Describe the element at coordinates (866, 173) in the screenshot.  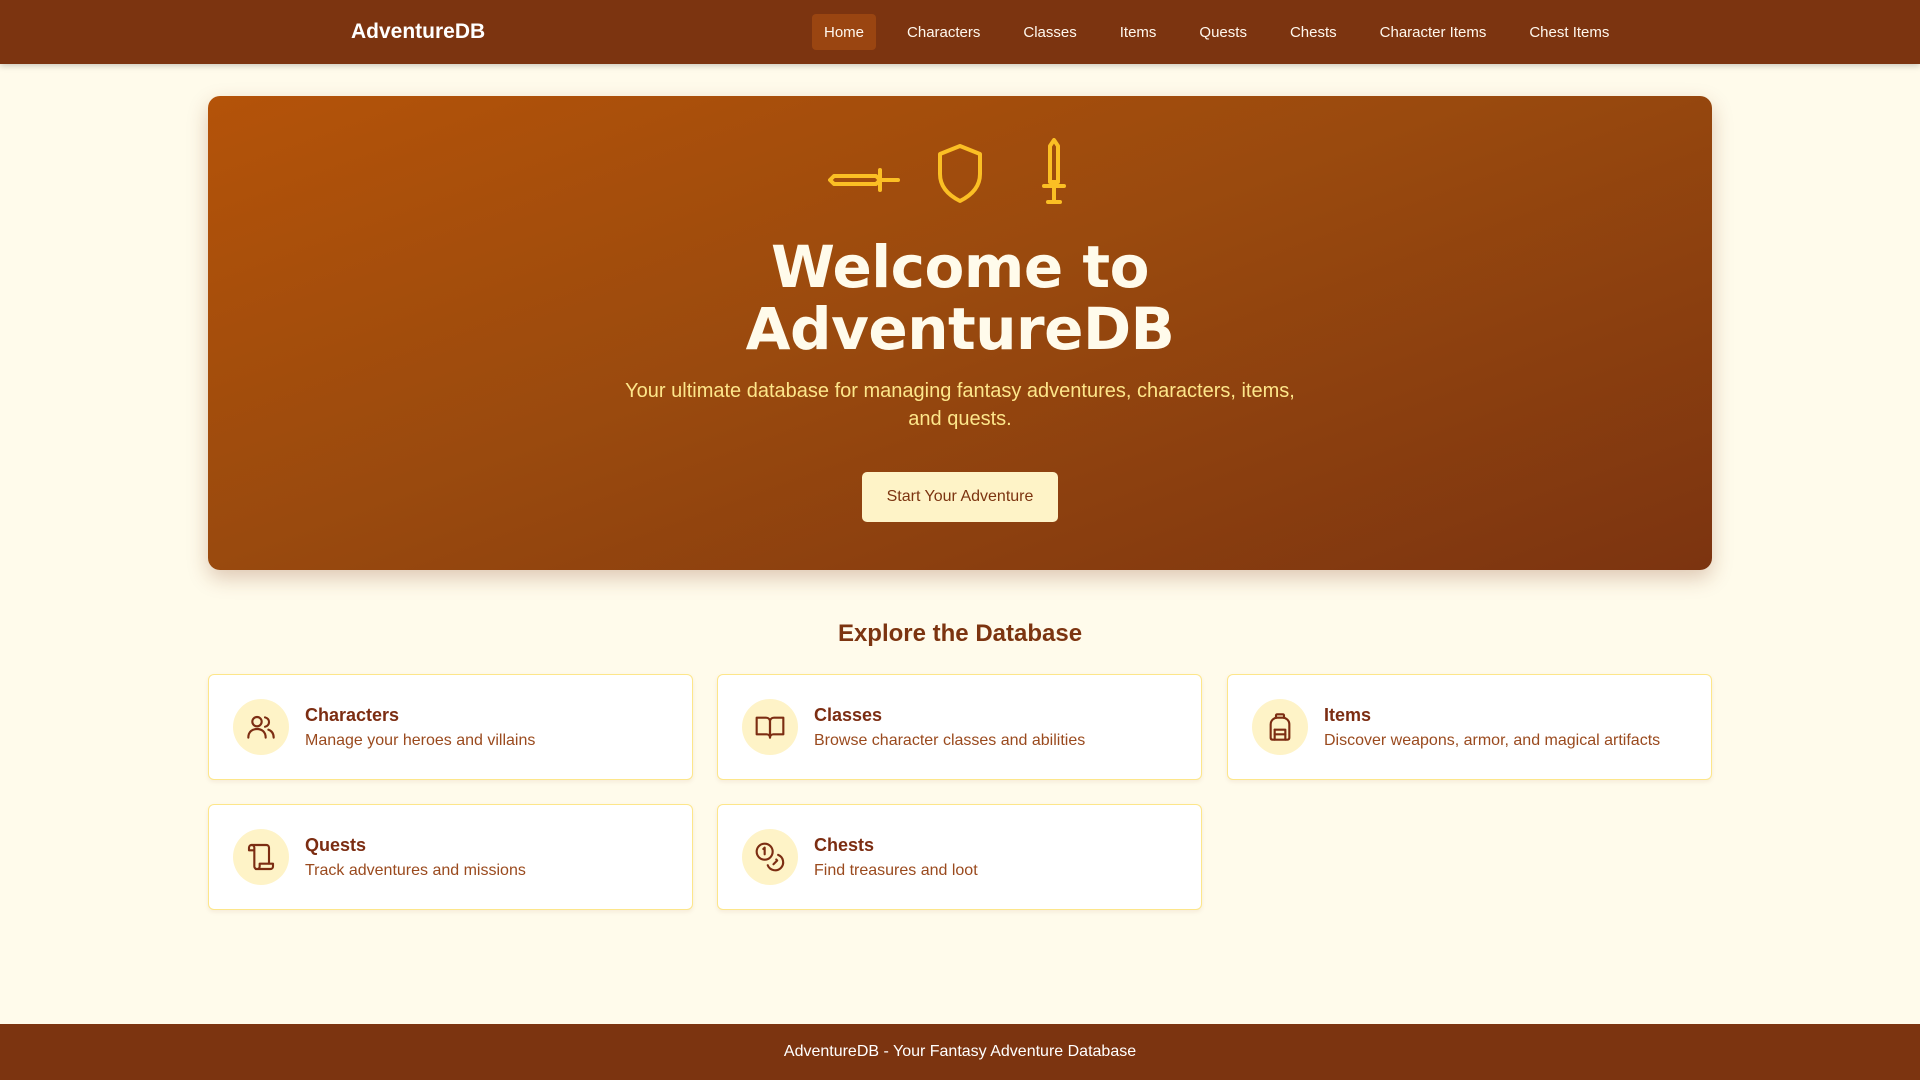
I see `sword-icon` at that location.